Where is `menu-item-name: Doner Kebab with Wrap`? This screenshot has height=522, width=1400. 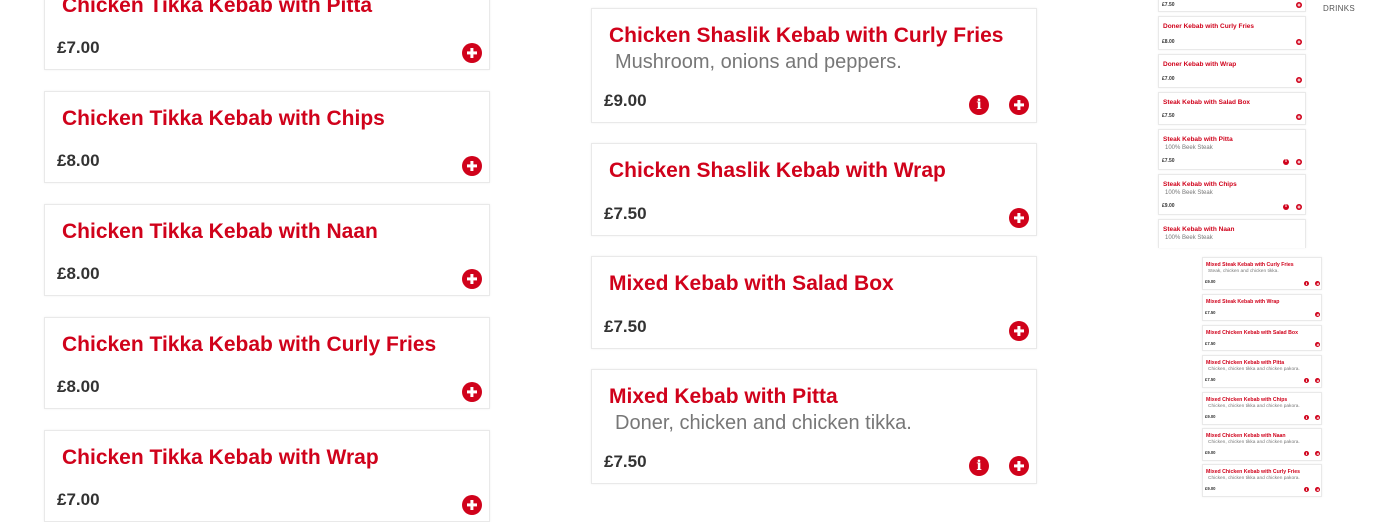 menu-item-name: Doner Kebab with Wrap is located at coordinates (1200, 64).